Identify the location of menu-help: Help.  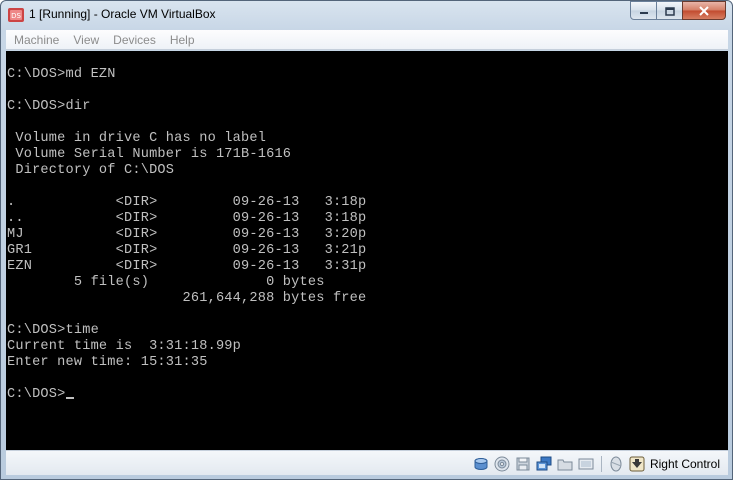
(182, 40).